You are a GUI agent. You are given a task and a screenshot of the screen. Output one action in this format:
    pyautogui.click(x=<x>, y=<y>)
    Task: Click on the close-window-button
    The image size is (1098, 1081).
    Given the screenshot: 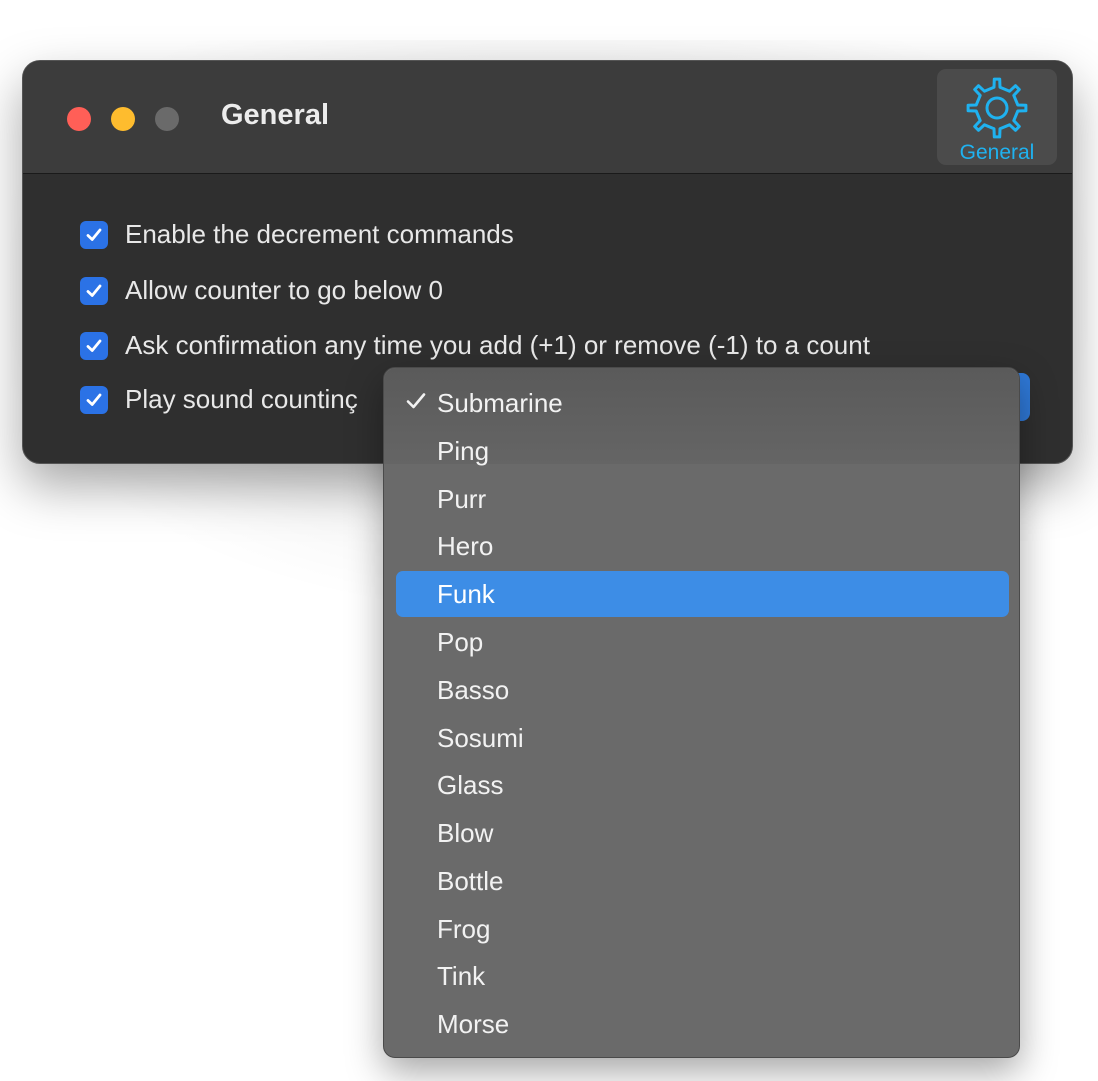 What is the action you would take?
    pyautogui.click(x=79, y=119)
    